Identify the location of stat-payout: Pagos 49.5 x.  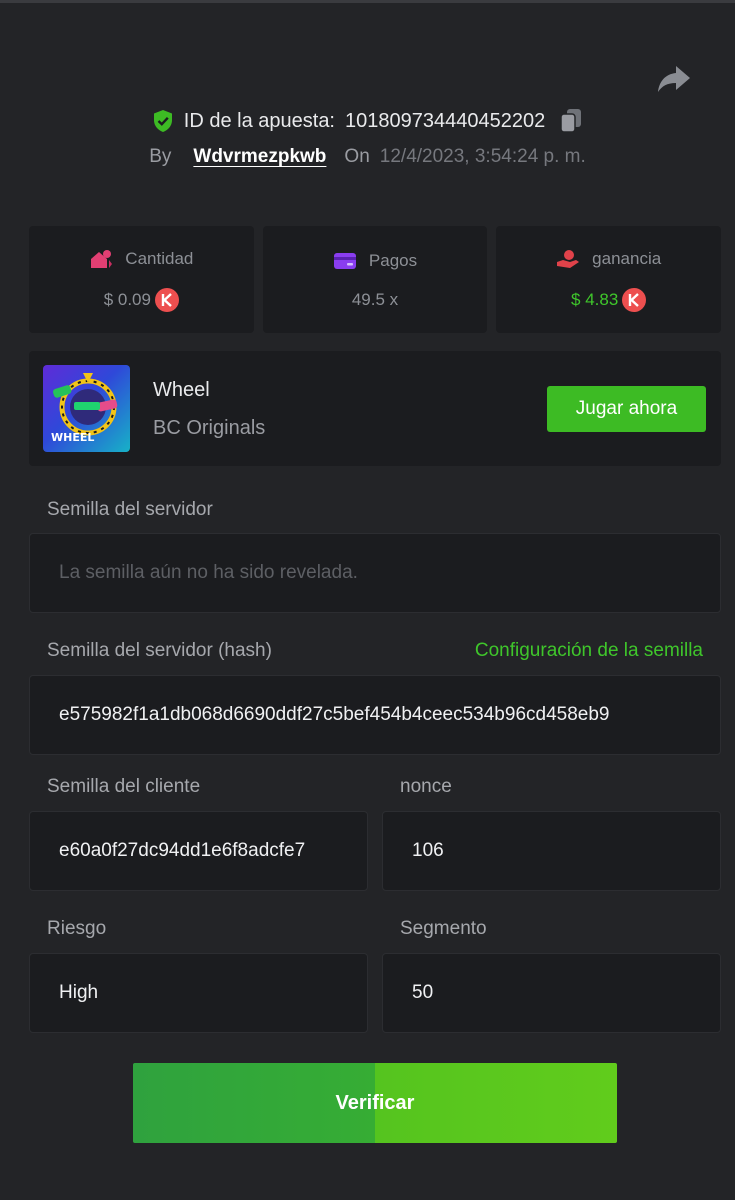
(375, 279).